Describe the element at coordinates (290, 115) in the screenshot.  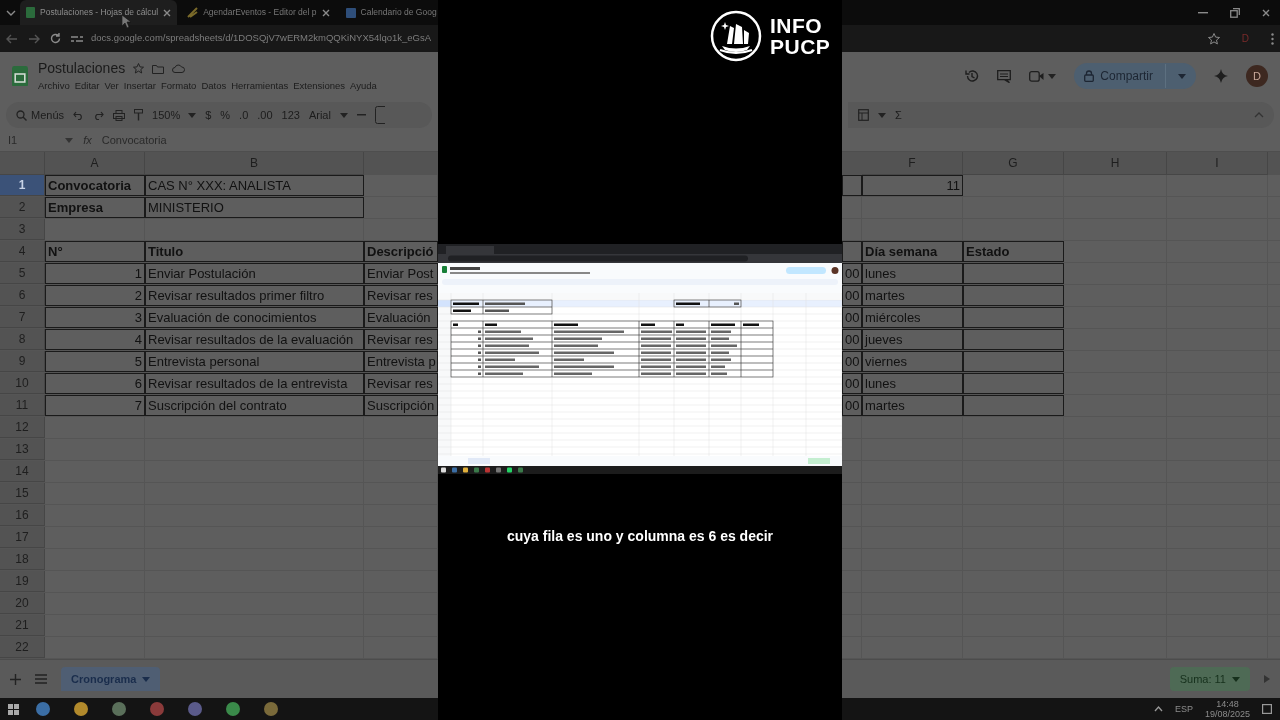
I see `toolbar-button: 123` at that location.